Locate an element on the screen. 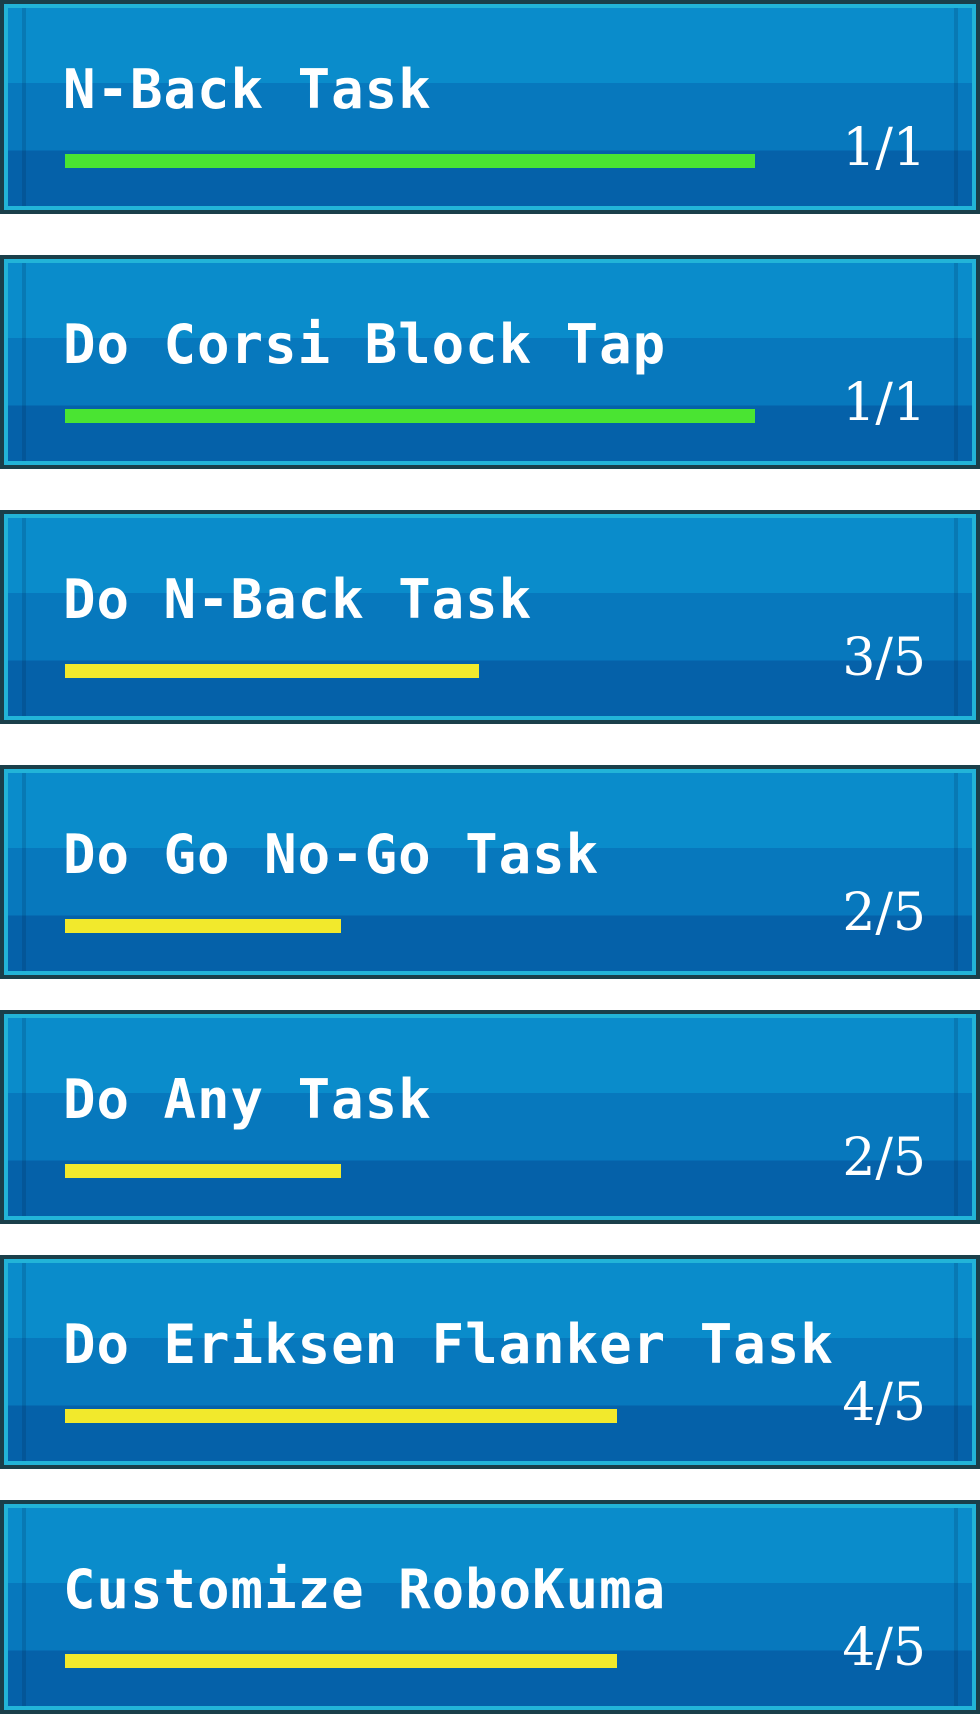  task-card-panel: Do N-Back Task 3/5 is located at coordinates (490, 617).